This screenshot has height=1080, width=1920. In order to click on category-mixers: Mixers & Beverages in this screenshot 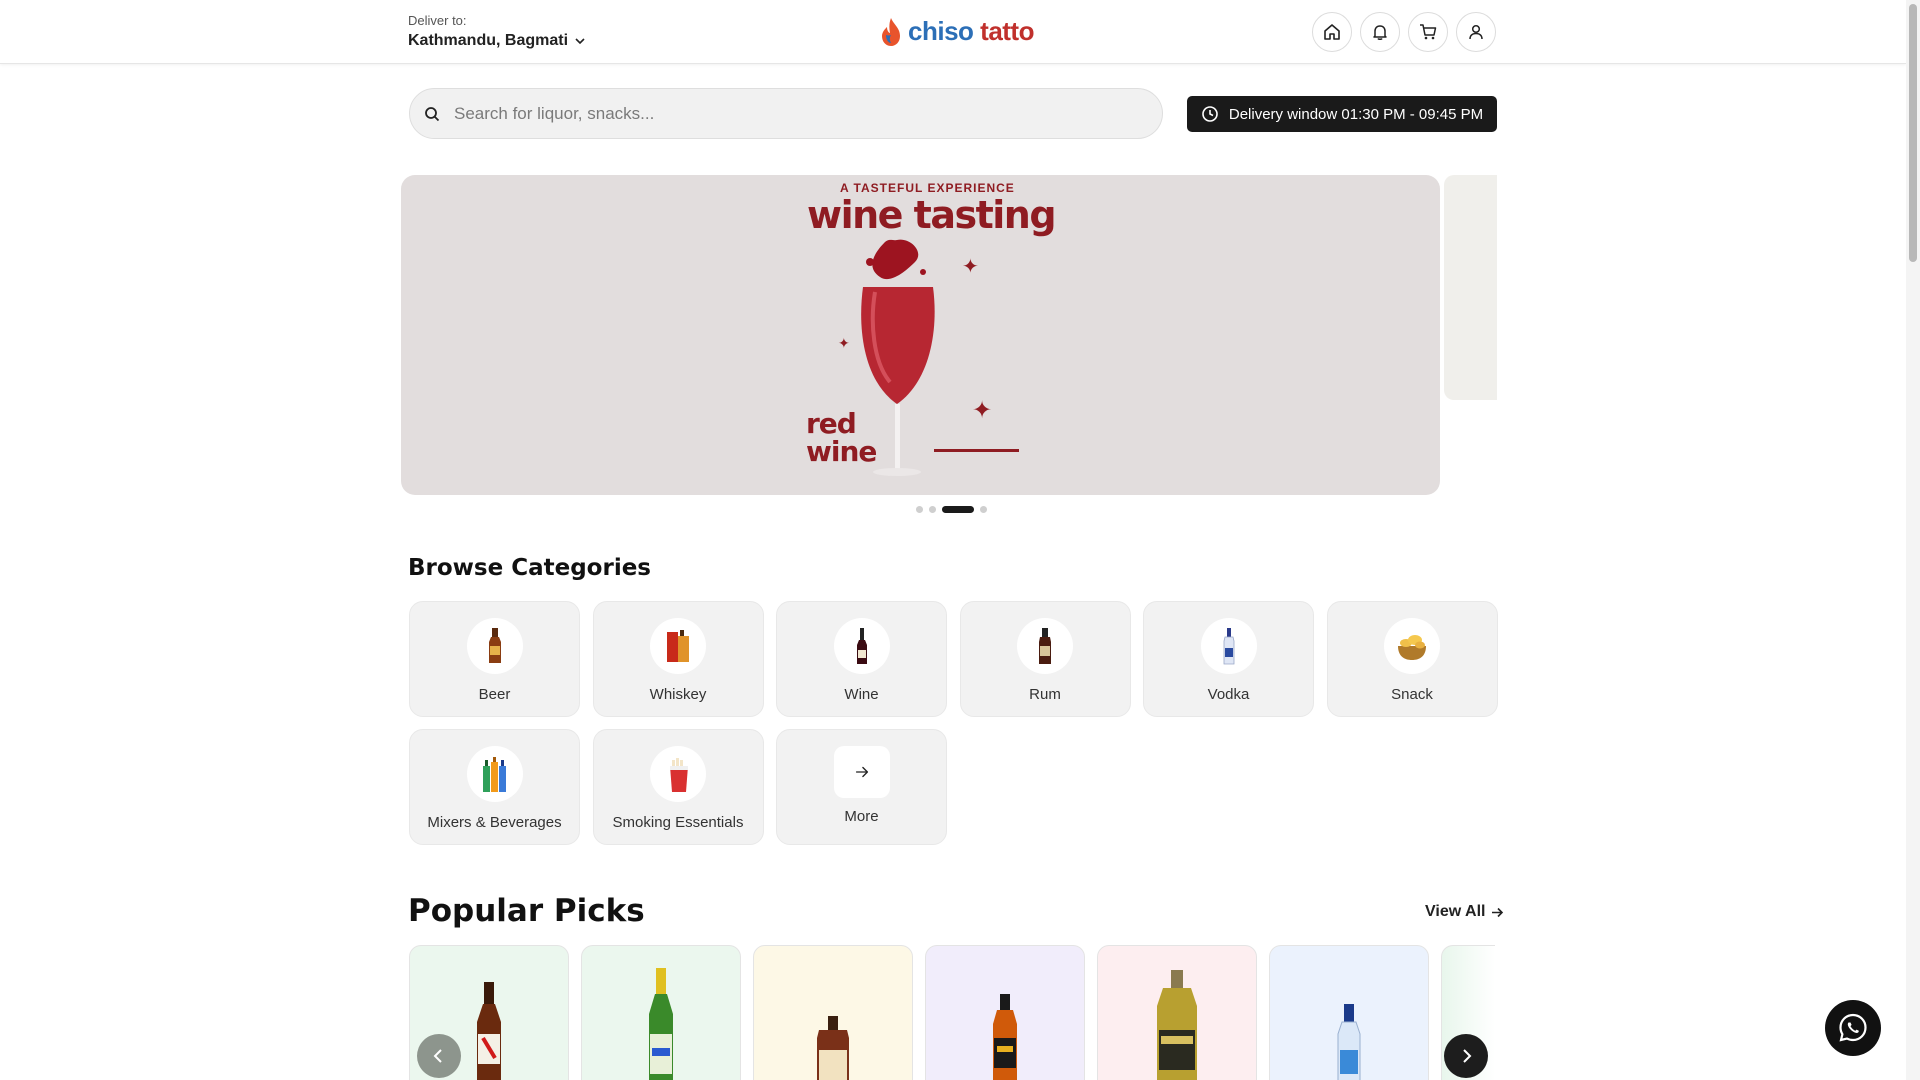, I will do `click(494, 787)`.